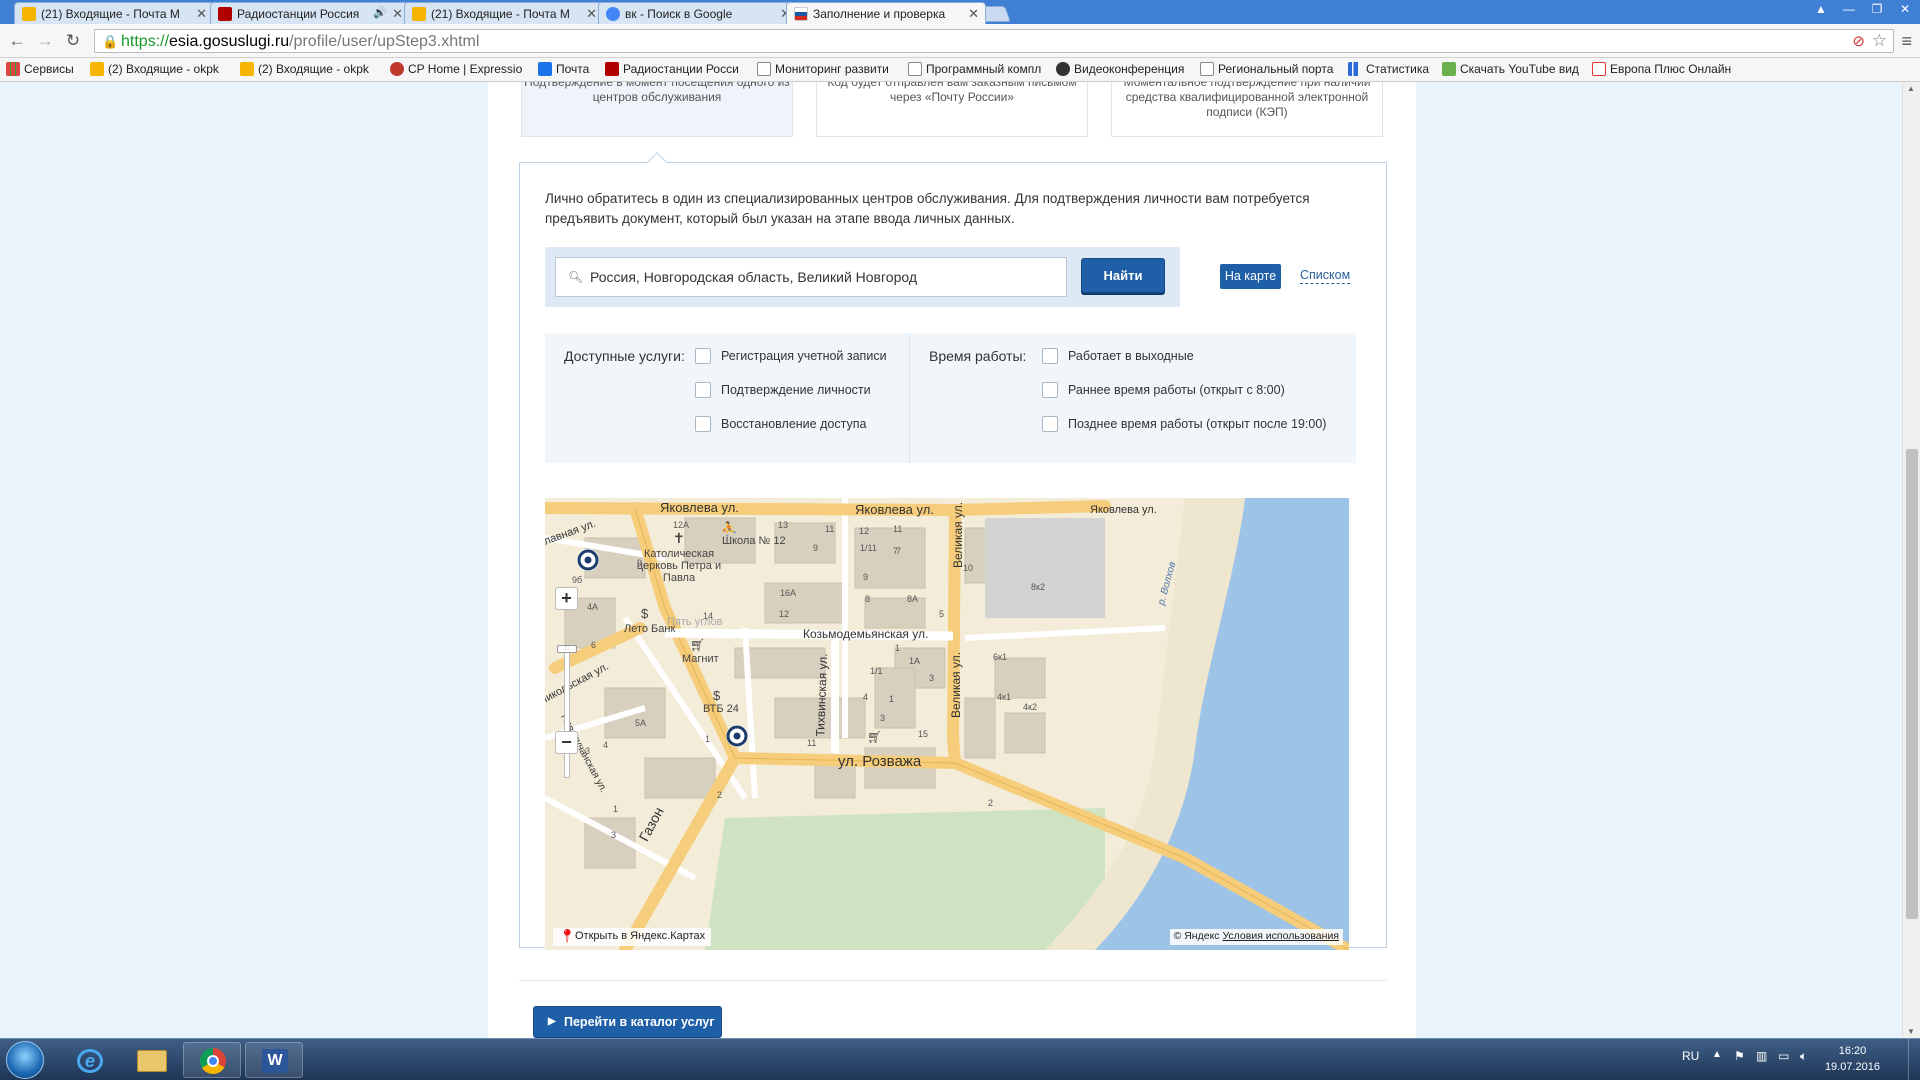 The image size is (1920, 1080). Describe the element at coordinates (783, 390) in the screenshot. I see `checkbox-identity-confirmation: Подтверждение личности` at that location.